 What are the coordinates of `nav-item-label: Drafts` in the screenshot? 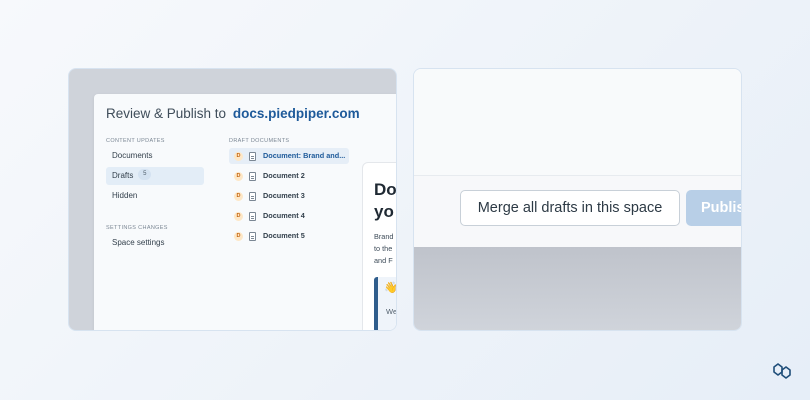 It's located at (123, 175).